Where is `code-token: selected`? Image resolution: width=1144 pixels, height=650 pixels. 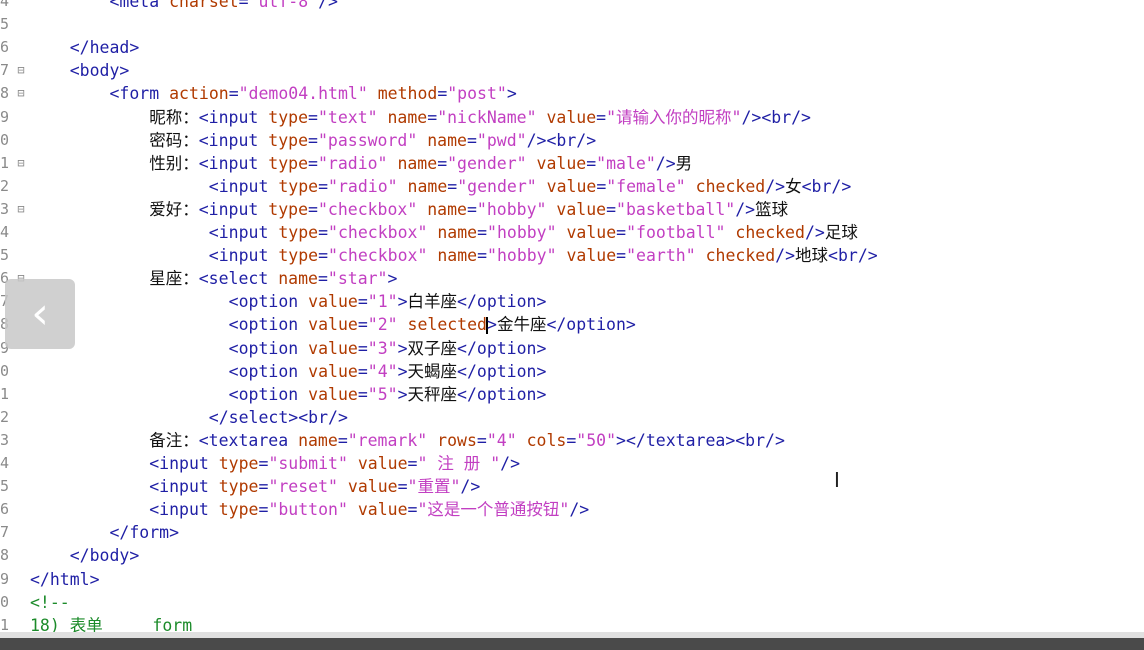 code-token: selected is located at coordinates (447, 325).